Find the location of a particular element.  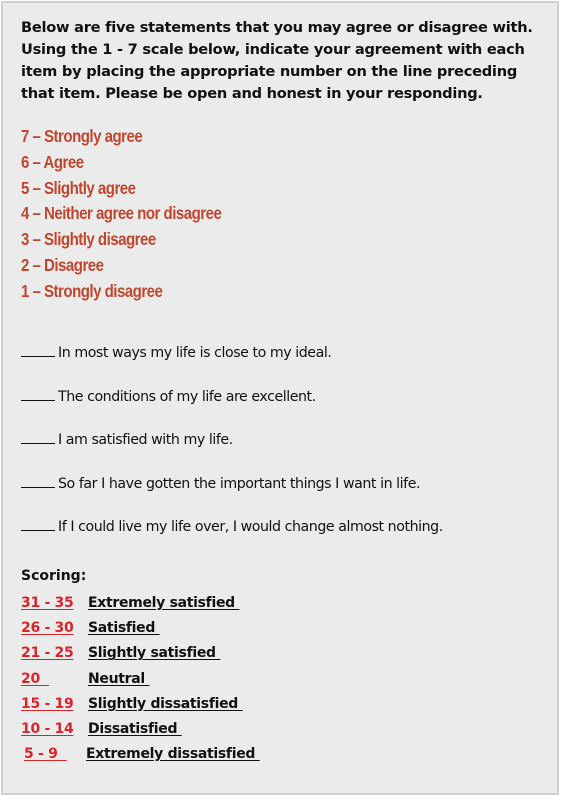

statement-text: I am satisfied with my life. is located at coordinates (145, 440).